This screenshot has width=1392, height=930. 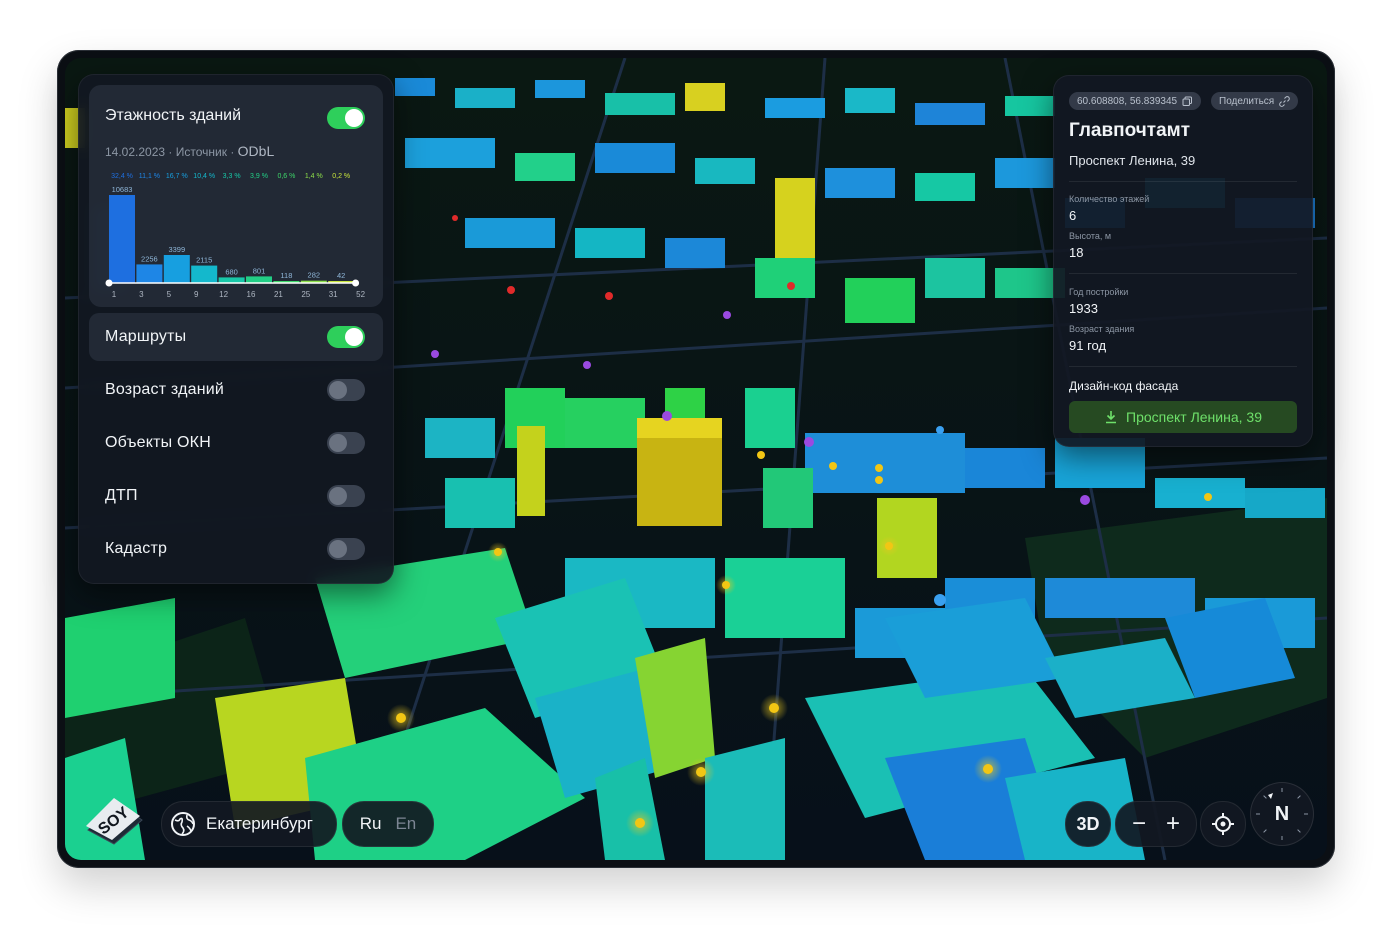 I want to click on histogram-percent-label: 16,7 %, so click(x=177, y=176).